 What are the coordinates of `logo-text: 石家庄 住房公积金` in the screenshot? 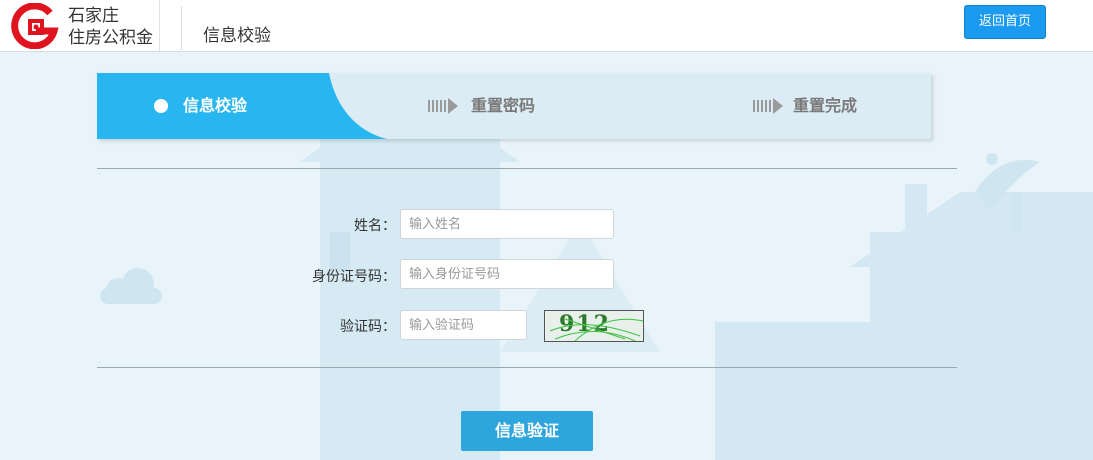 It's located at (110, 27).